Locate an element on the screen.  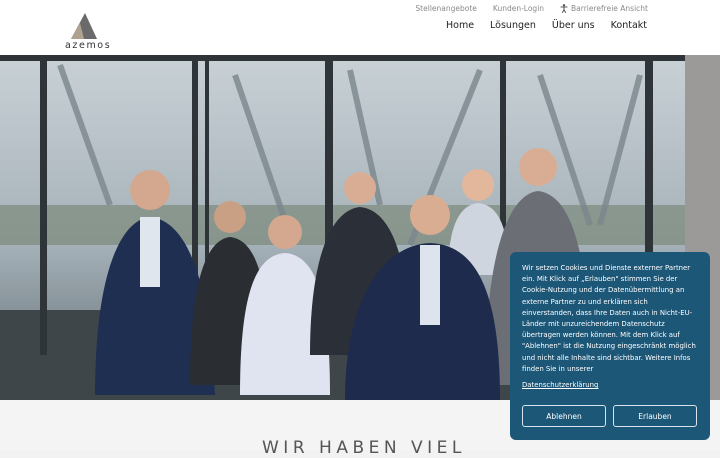
nav-ueber-uns: Über uns is located at coordinates (573, 25).